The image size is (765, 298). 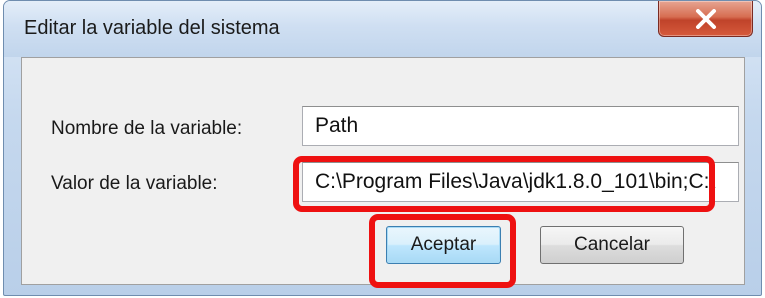 What do you see at coordinates (147, 128) in the screenshot?
I see `variable-name-label: Nombre de la variable:` at bounding box center [147, 128].